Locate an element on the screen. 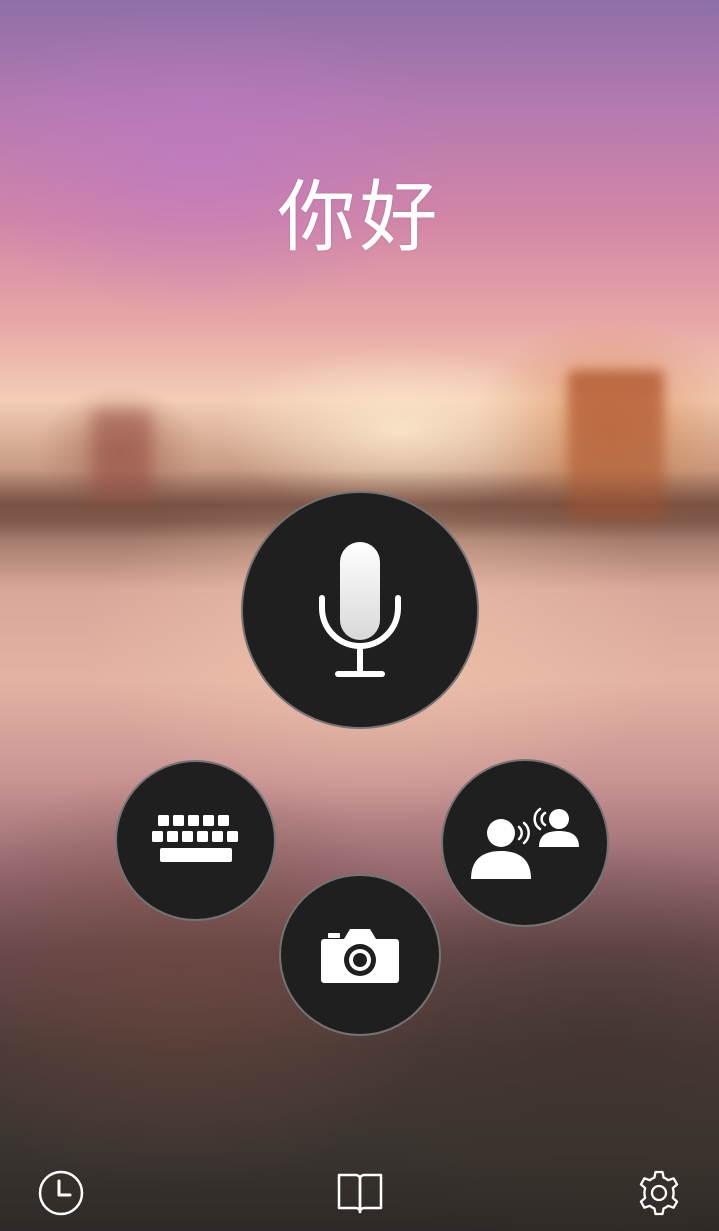  history-button is located at coordinates (61, 1193).